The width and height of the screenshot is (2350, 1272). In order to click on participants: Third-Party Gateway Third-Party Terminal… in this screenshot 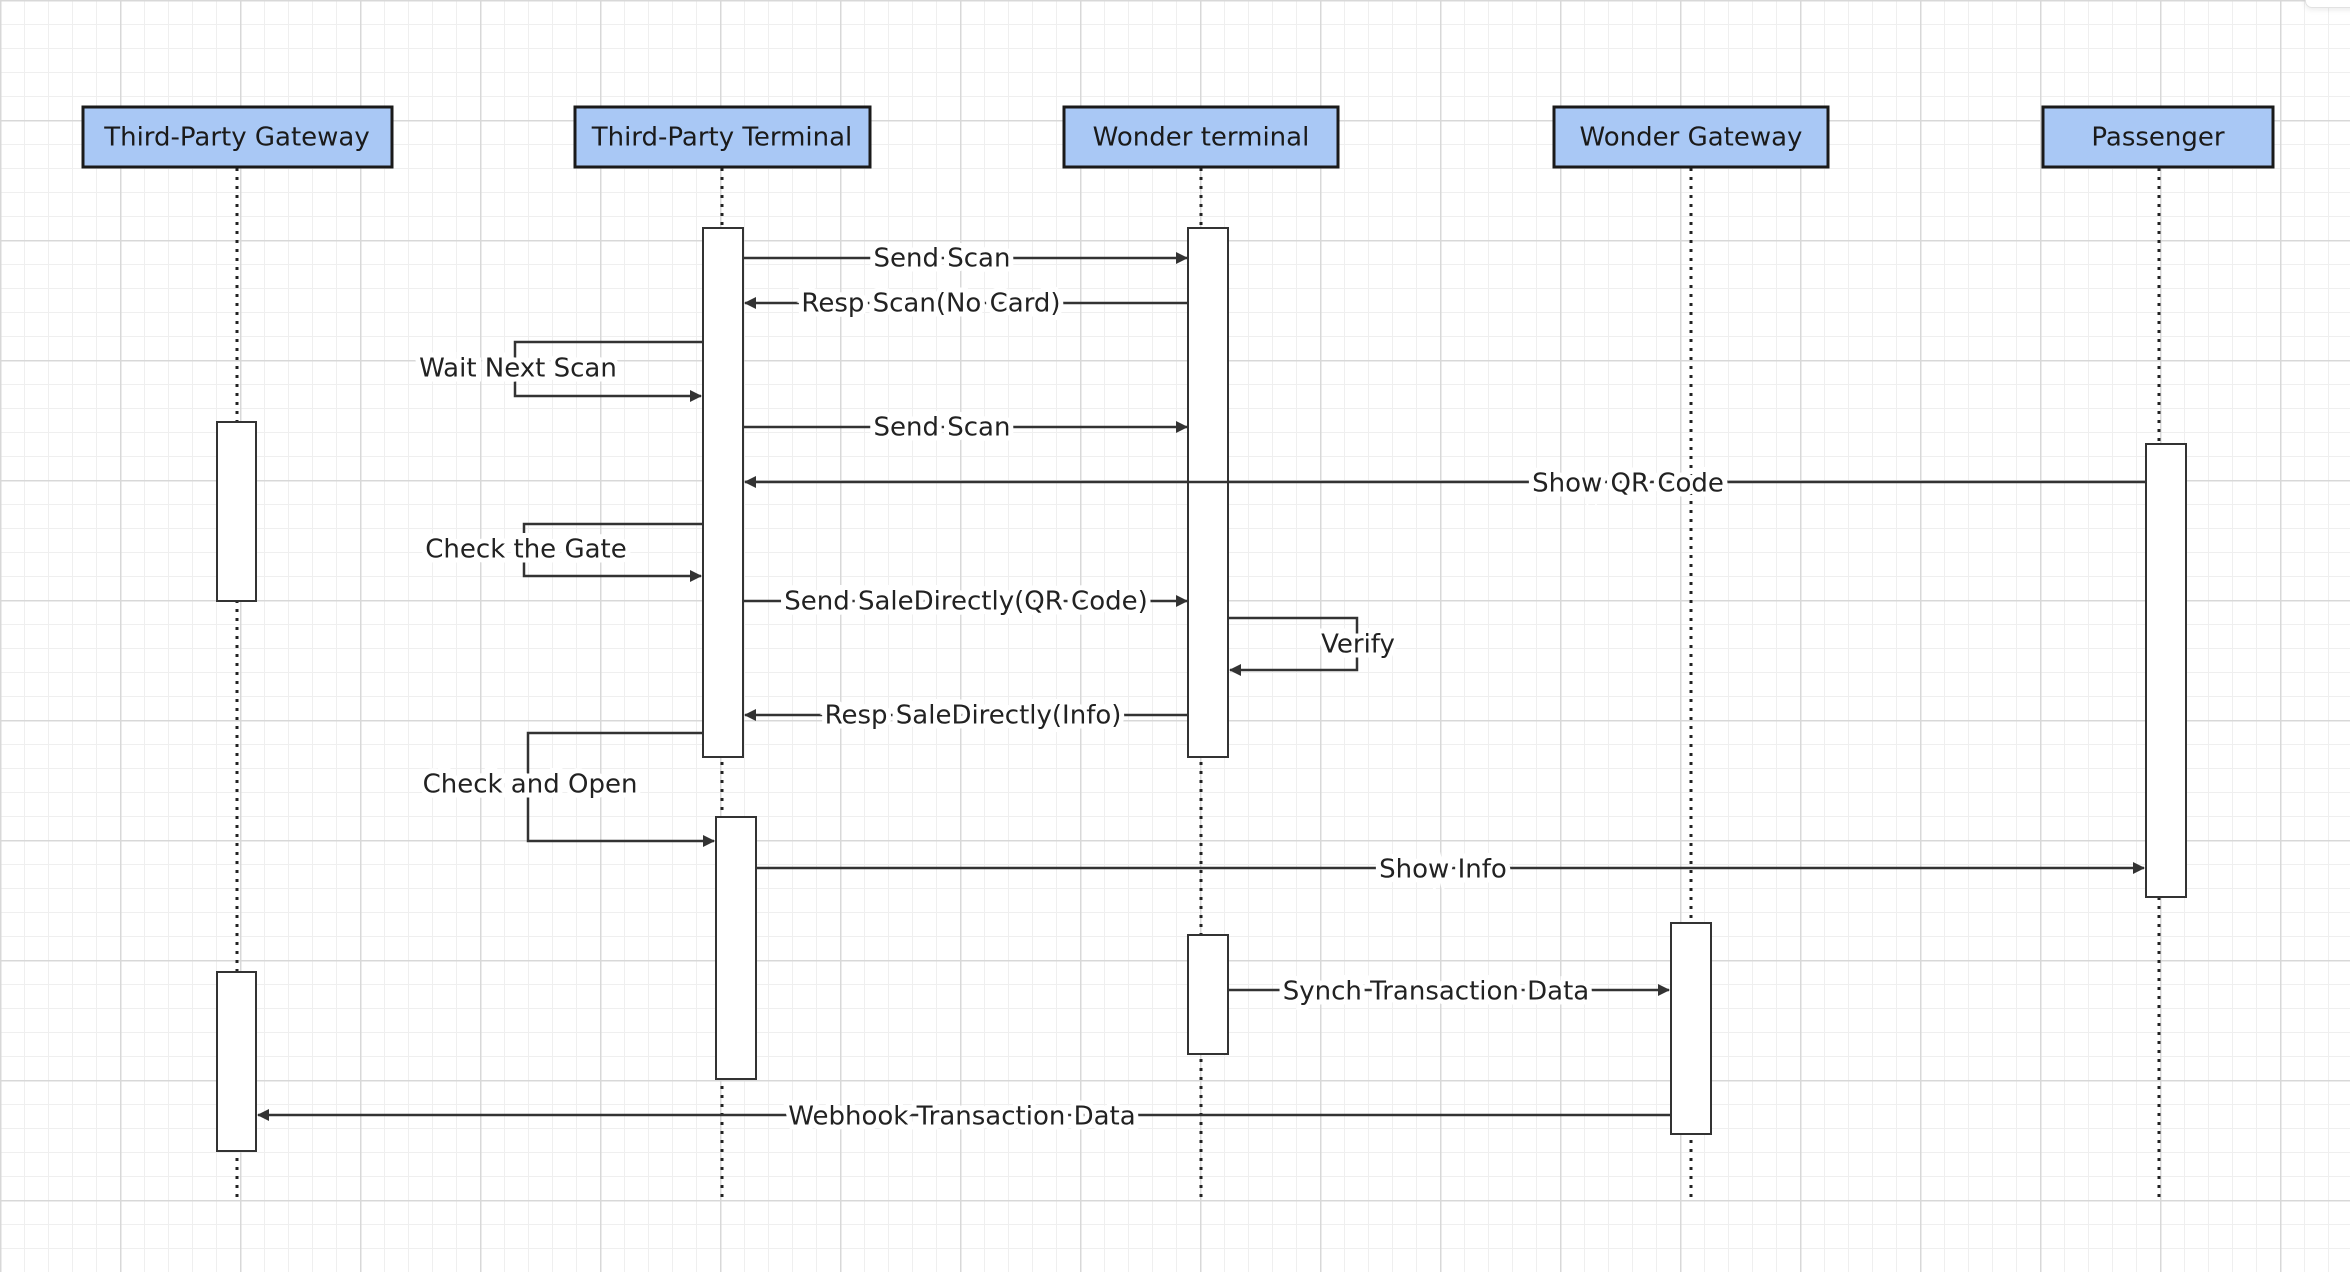, I will do `click(1178, 137)`.